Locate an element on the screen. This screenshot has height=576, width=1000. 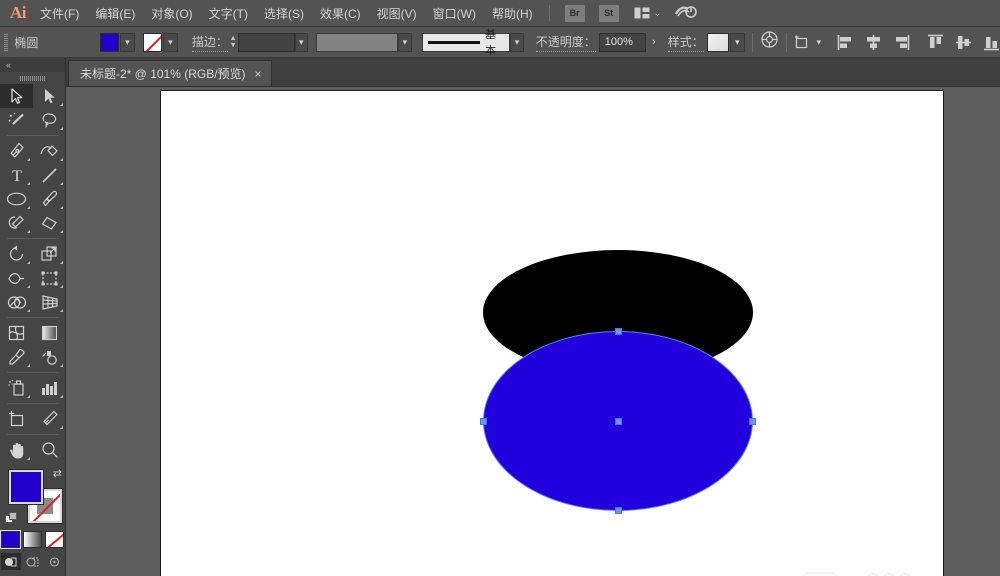
draw-behind-icon is located at coordinates (33, 561).